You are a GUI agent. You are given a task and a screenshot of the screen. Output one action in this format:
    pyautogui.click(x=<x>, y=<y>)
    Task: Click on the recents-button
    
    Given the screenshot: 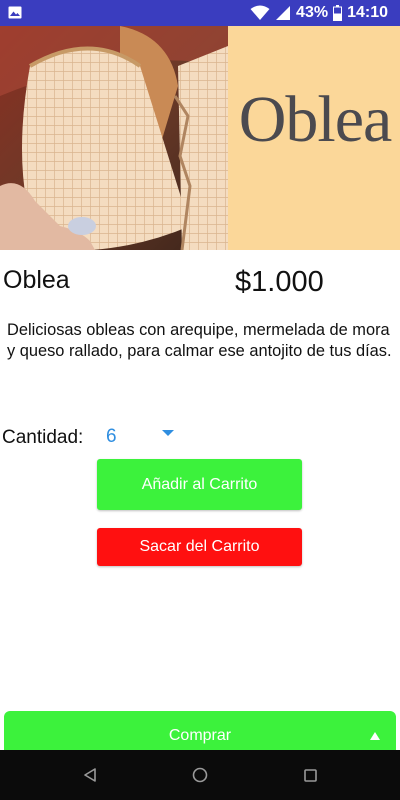 What is the action you would take?
    pyautogui.click(x=310, y=775)
    